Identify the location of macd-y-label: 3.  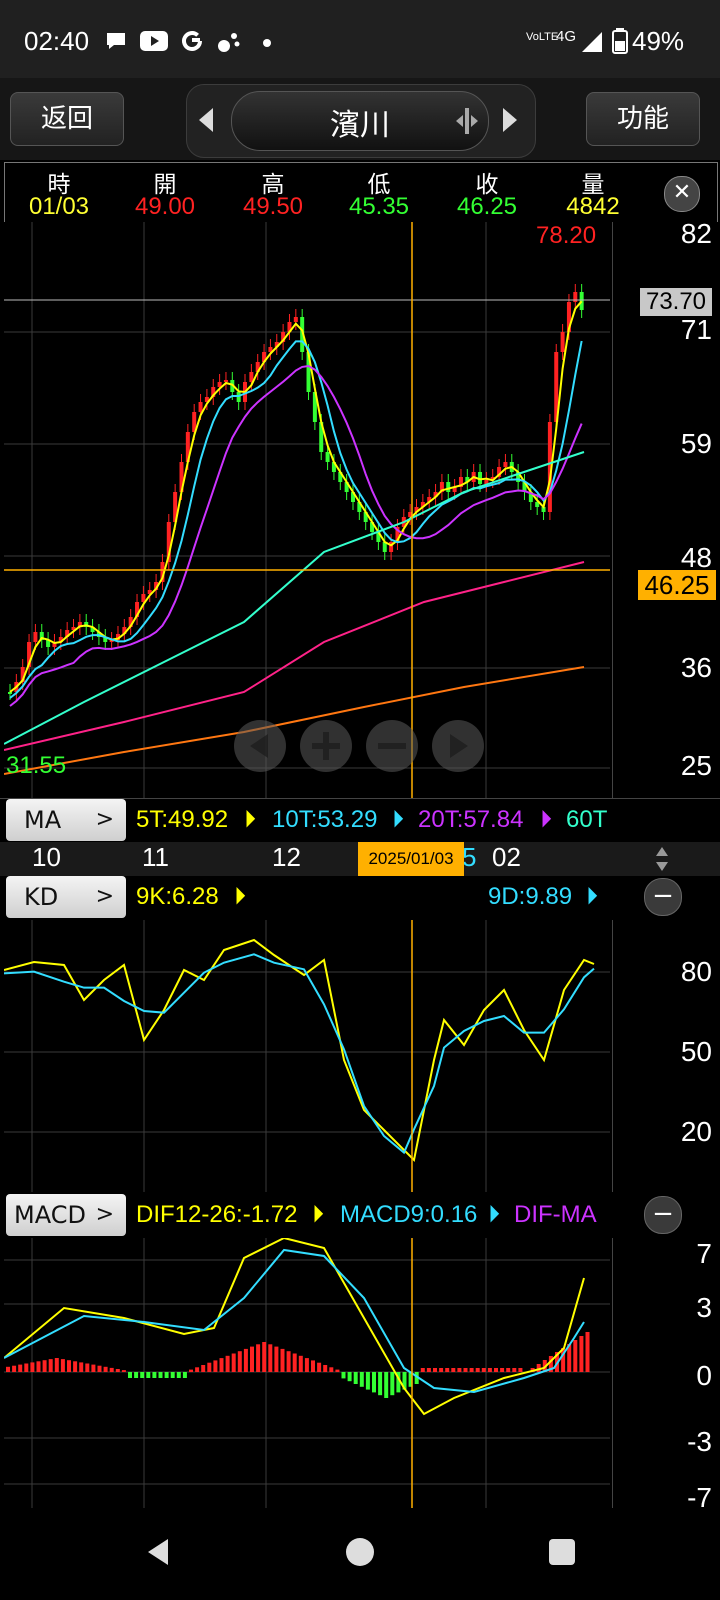
(704, 1307).